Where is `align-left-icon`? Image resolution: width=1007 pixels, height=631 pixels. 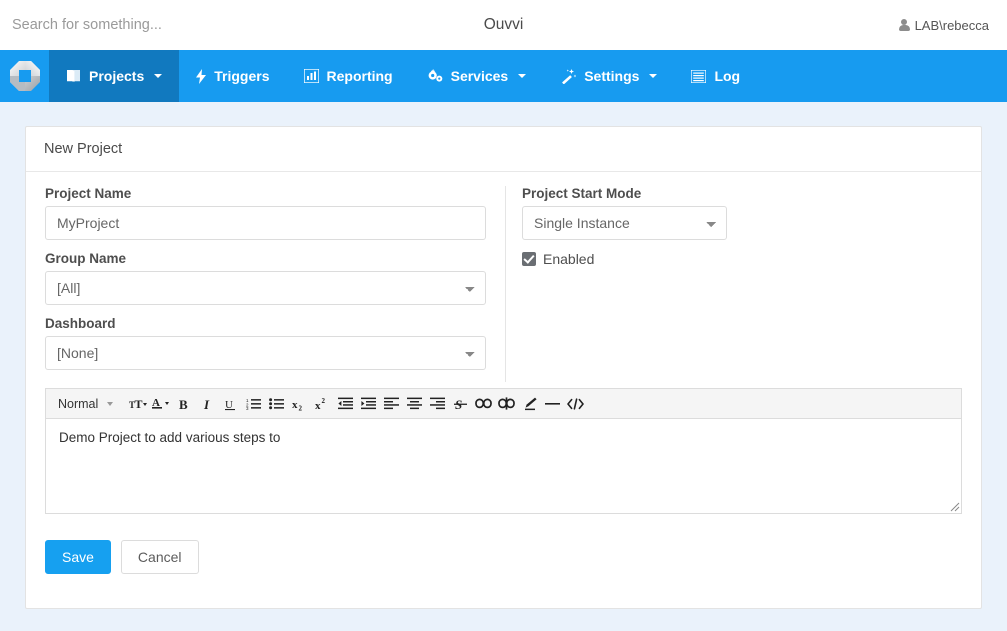 align-left-icon is located at coordinates (391, 404).